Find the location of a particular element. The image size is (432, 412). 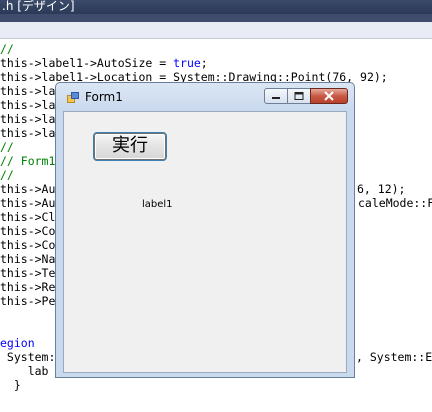

maximize-button is located at coordinates (299, 96).